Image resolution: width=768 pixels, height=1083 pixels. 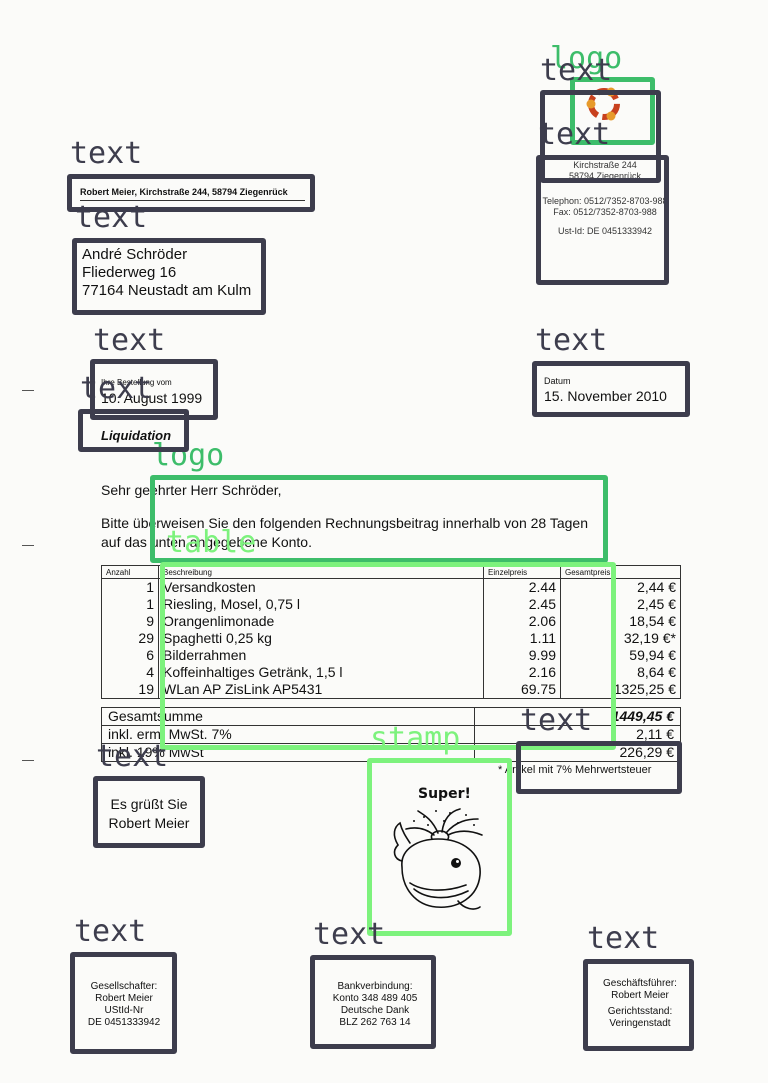 I want to click on col-header-qty: Anzahl, so click(x=130, y=572).